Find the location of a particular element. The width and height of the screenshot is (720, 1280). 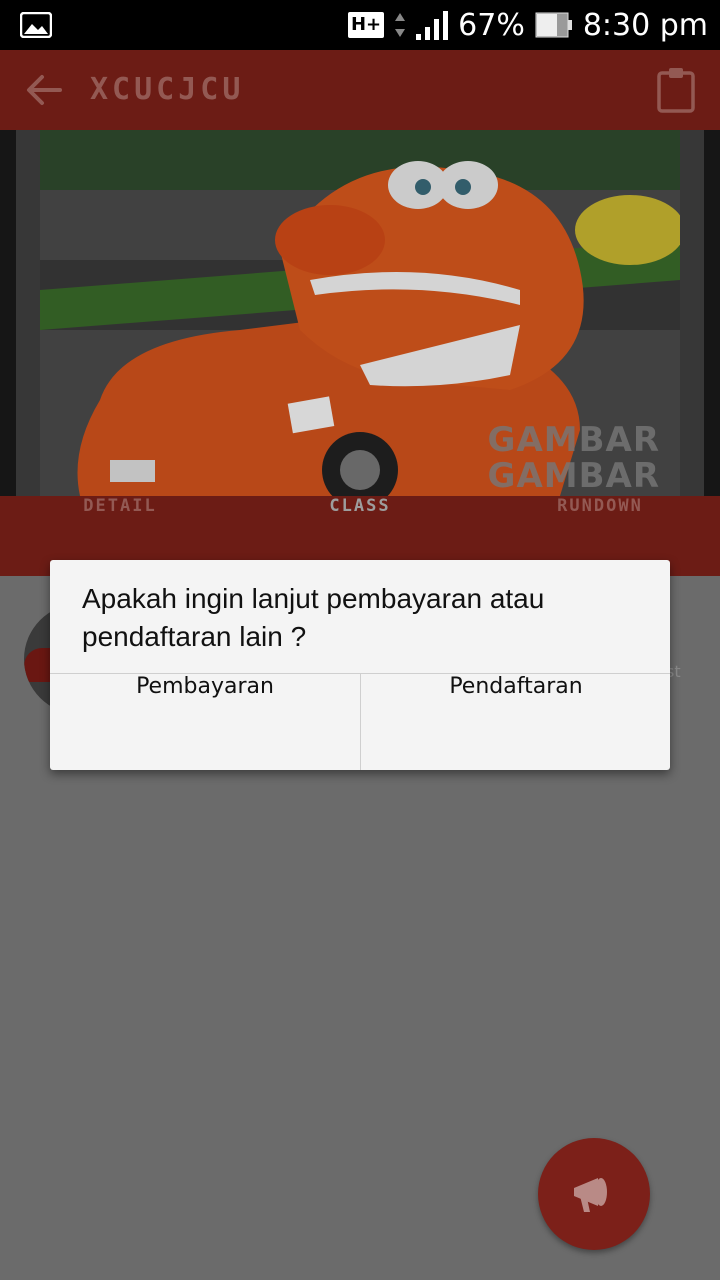

gallery-notification-icon is located at coordinates (36, 25).